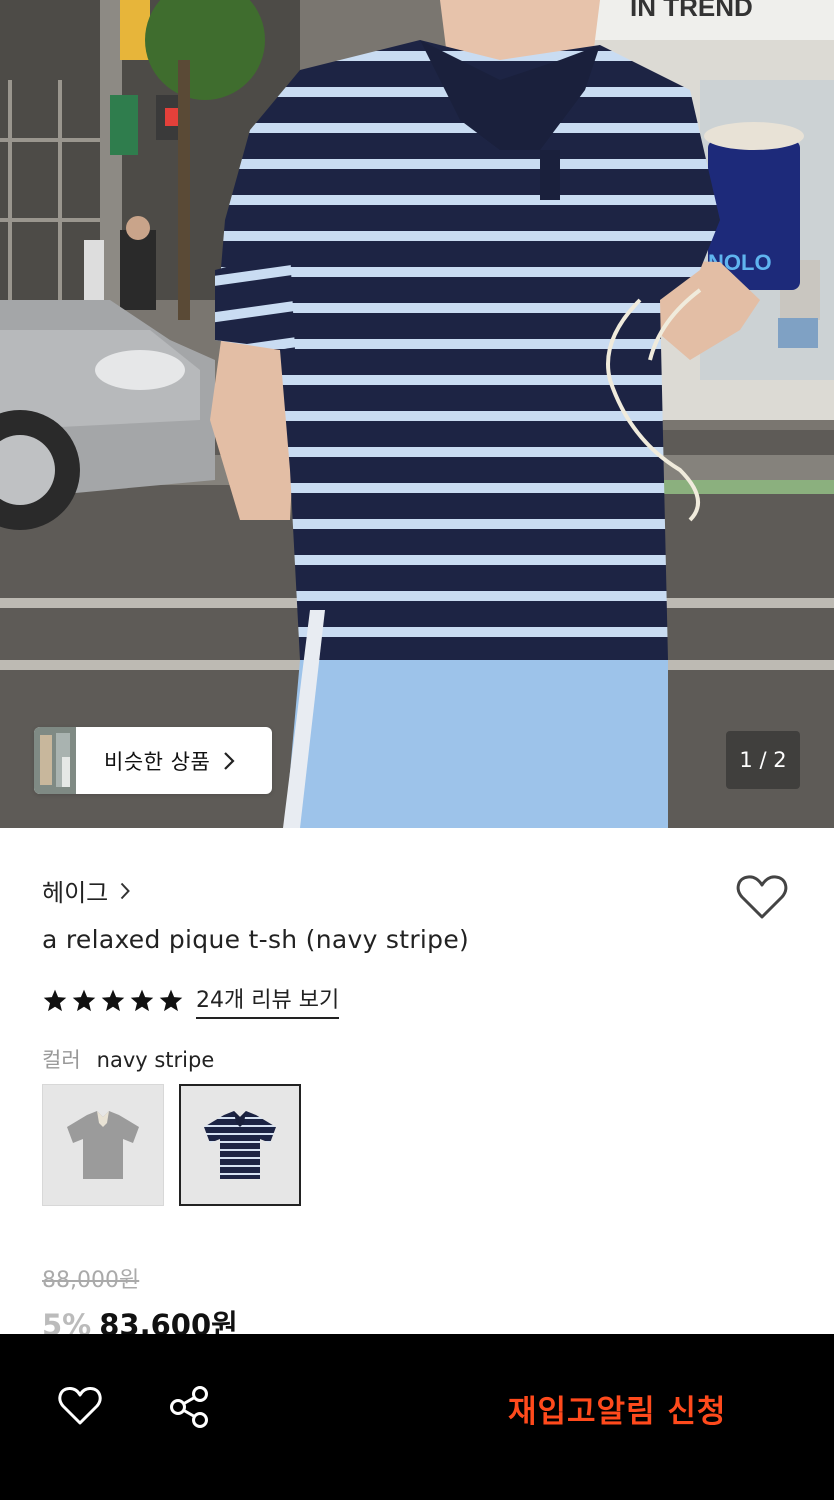 This screenshot has height=1500, width=834. Describe the element at coordinates (189, 1407) in the screenshot. I see `share-icon` at that location.